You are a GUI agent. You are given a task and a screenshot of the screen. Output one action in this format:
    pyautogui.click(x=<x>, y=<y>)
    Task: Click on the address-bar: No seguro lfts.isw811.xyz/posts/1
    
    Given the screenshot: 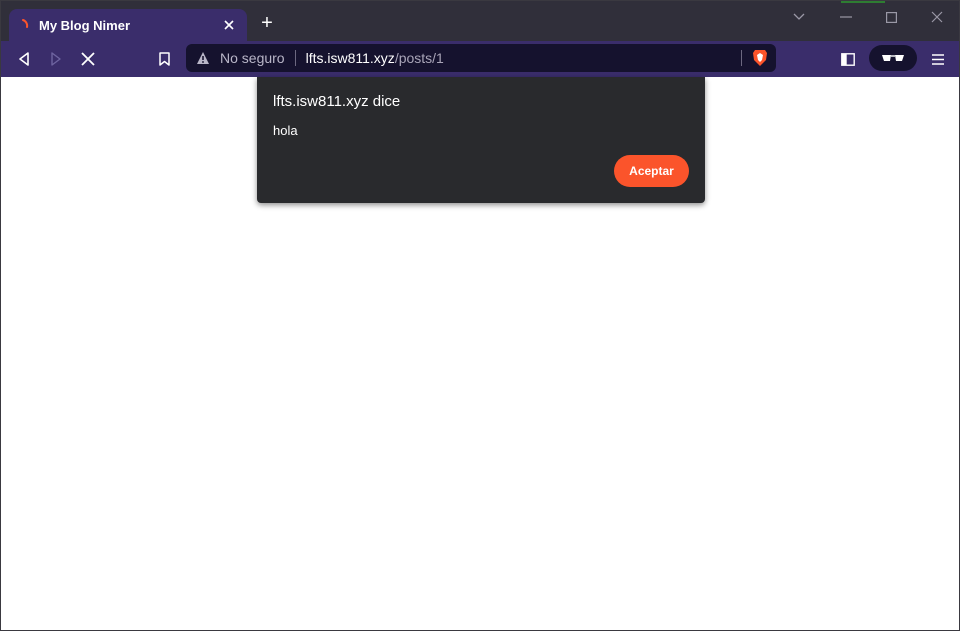 What is the action you would take?
    pyautogui.click(x=481, y=58)
    